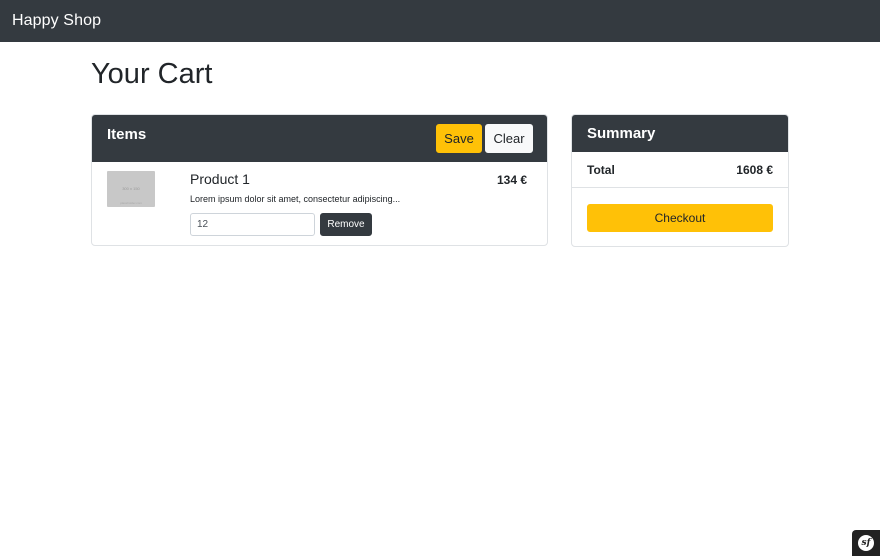  I want to click on quantity-input, so click(252, 224).